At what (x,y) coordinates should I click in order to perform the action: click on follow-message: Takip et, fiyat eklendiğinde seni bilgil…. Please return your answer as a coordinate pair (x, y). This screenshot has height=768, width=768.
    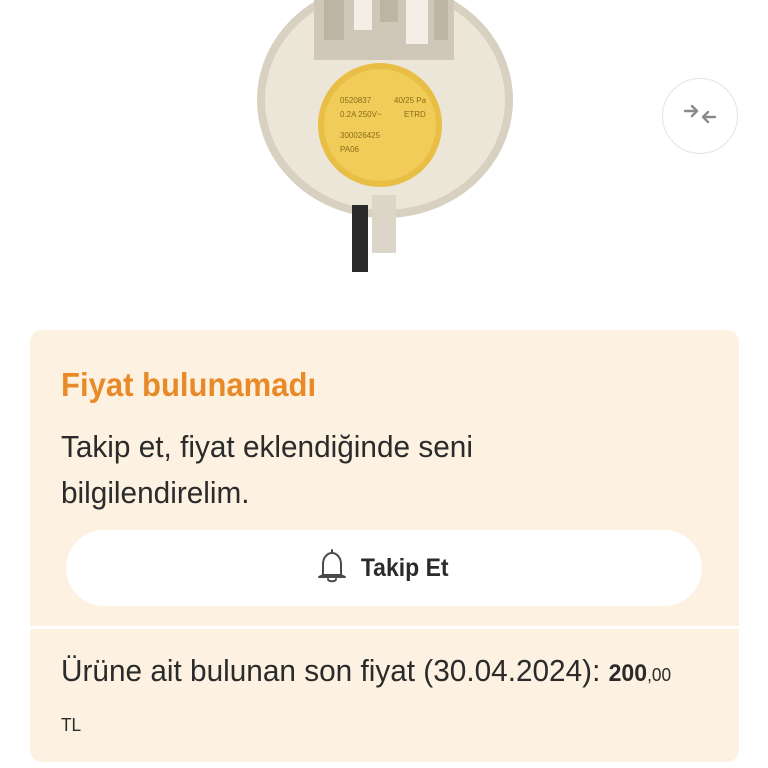
    Looking at the image, I should click on (267, 469).